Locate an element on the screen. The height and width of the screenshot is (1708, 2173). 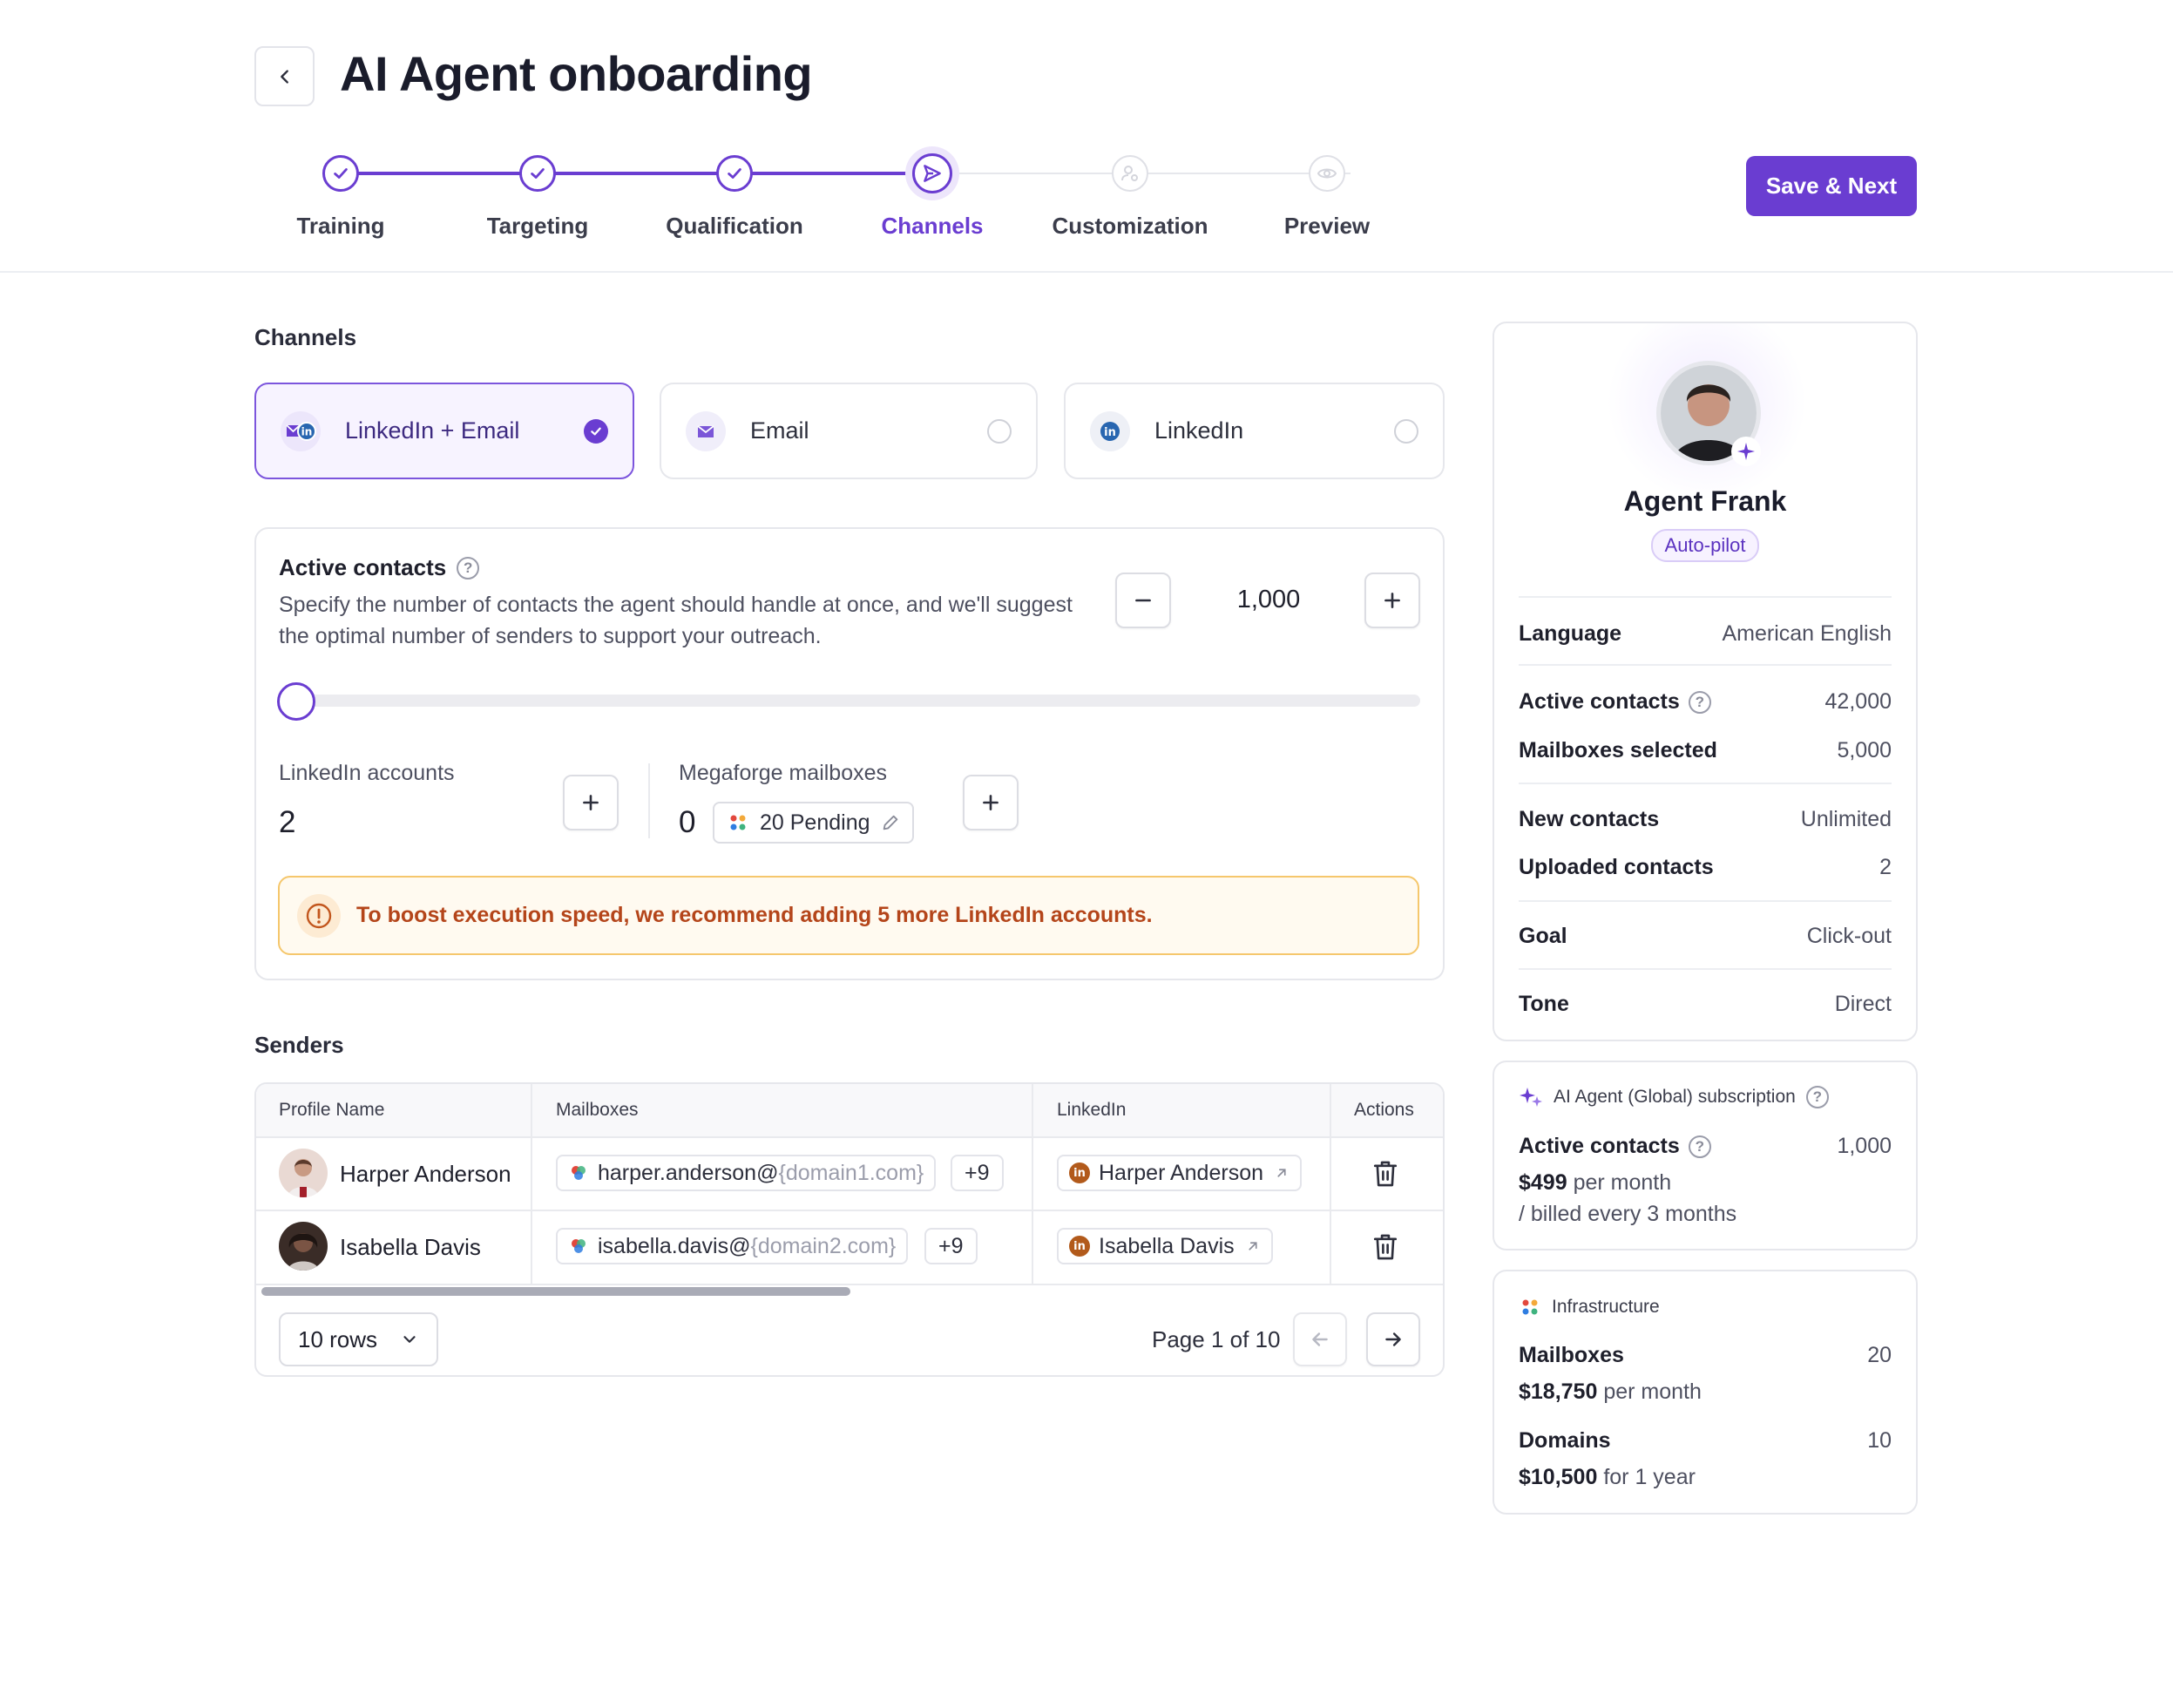
contacts-slider-track is located at coordinates (858, 701).